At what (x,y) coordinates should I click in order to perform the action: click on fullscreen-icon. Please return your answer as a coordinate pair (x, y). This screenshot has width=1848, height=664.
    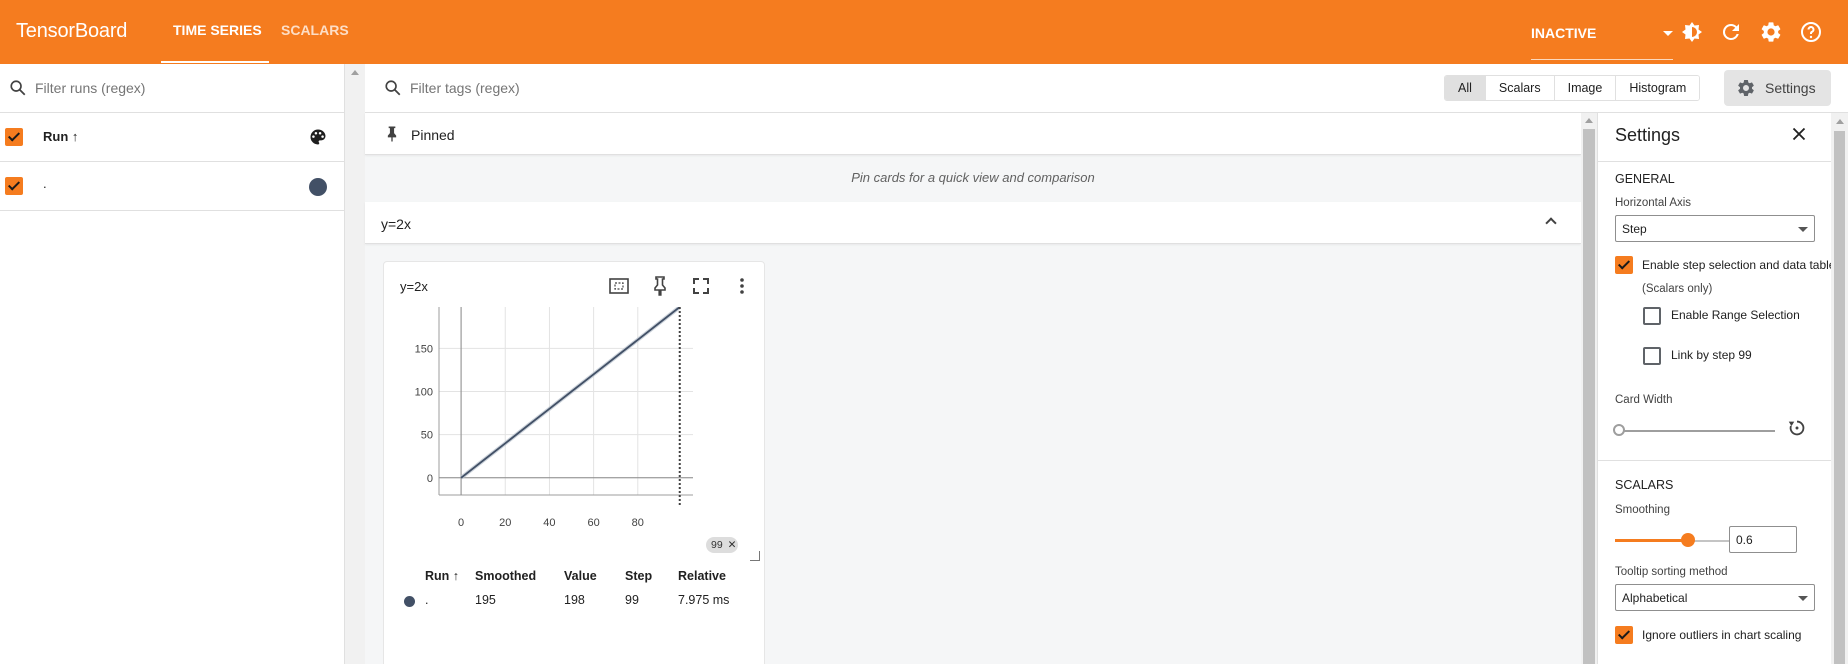
    Looking at the image, I should click on (701, 286).